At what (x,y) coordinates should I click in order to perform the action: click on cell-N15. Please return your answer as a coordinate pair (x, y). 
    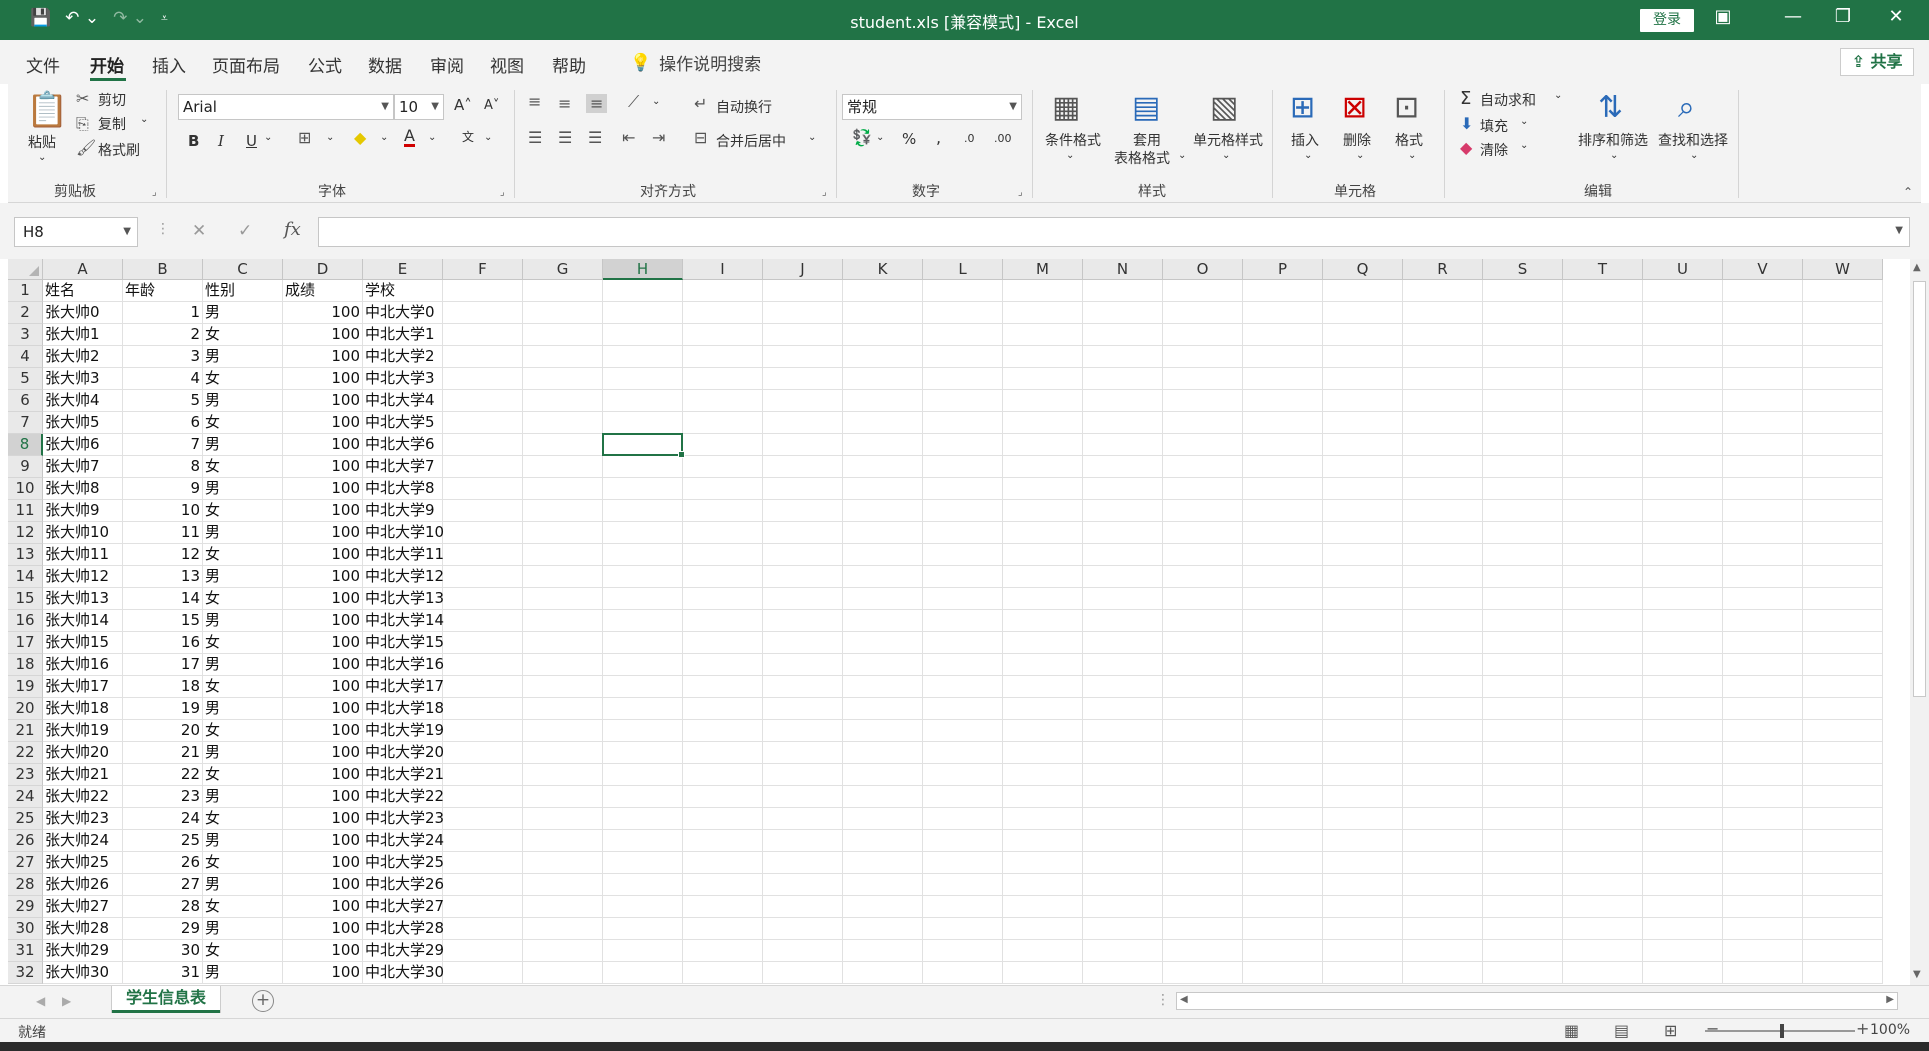
    Looking at the image, I should click on (1123, 599).